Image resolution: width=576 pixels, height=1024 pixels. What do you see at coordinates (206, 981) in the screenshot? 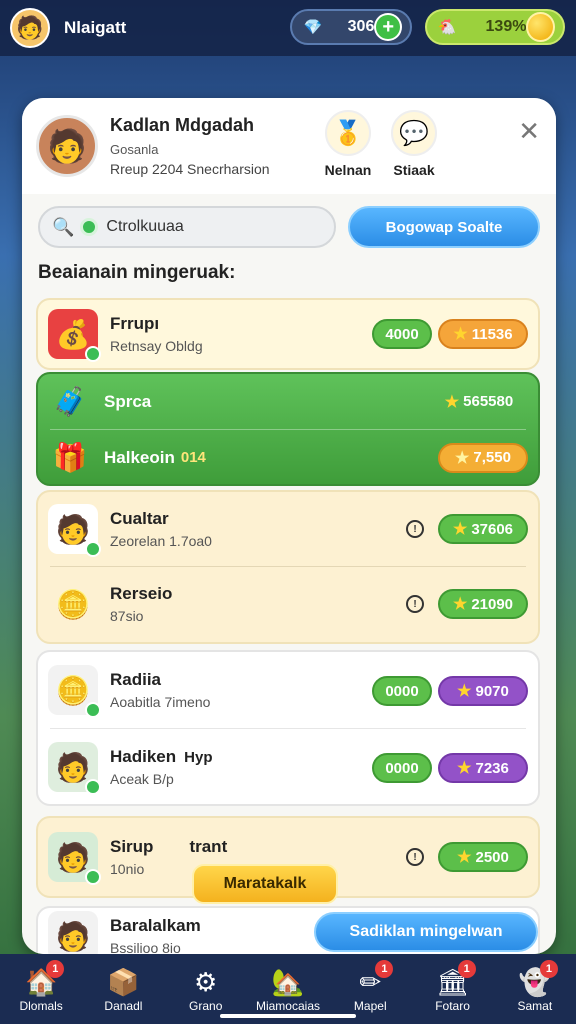
I see `gear-icon: ⚙` at bounding box center [206, 981].